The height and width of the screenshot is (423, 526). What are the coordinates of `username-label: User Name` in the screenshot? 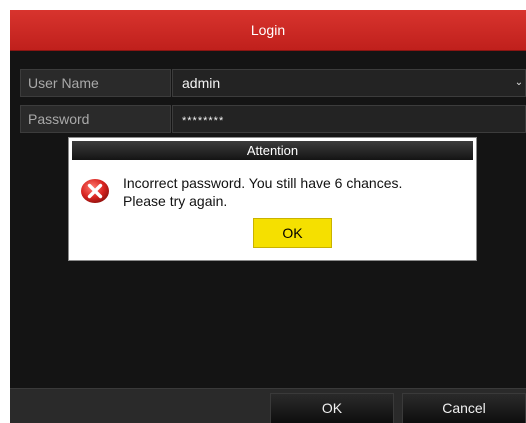 It's located at (95, 83).